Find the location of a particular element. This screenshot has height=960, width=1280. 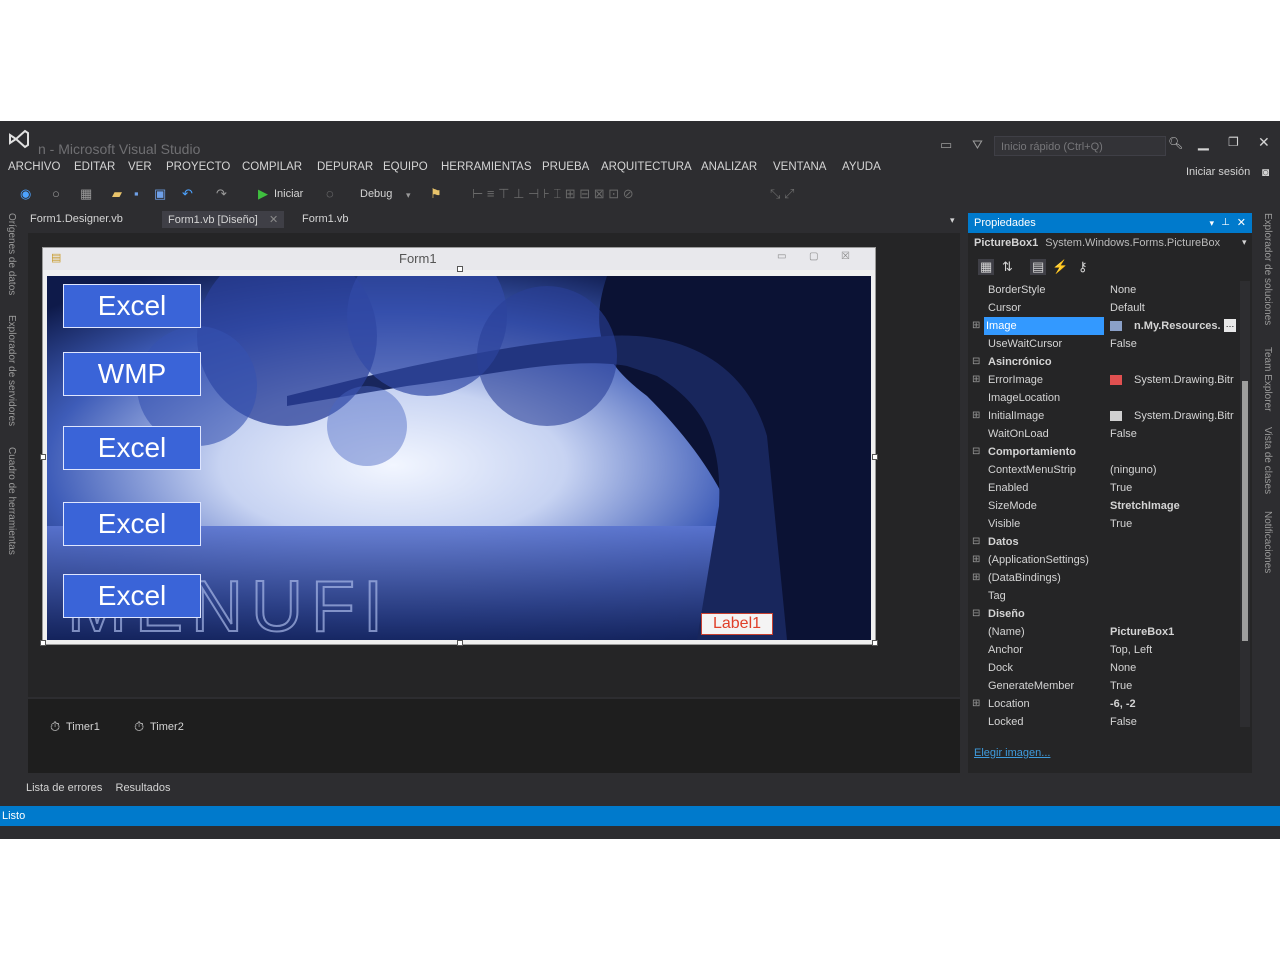

excel-button-2: Excel is located at coordinates (132, 448).